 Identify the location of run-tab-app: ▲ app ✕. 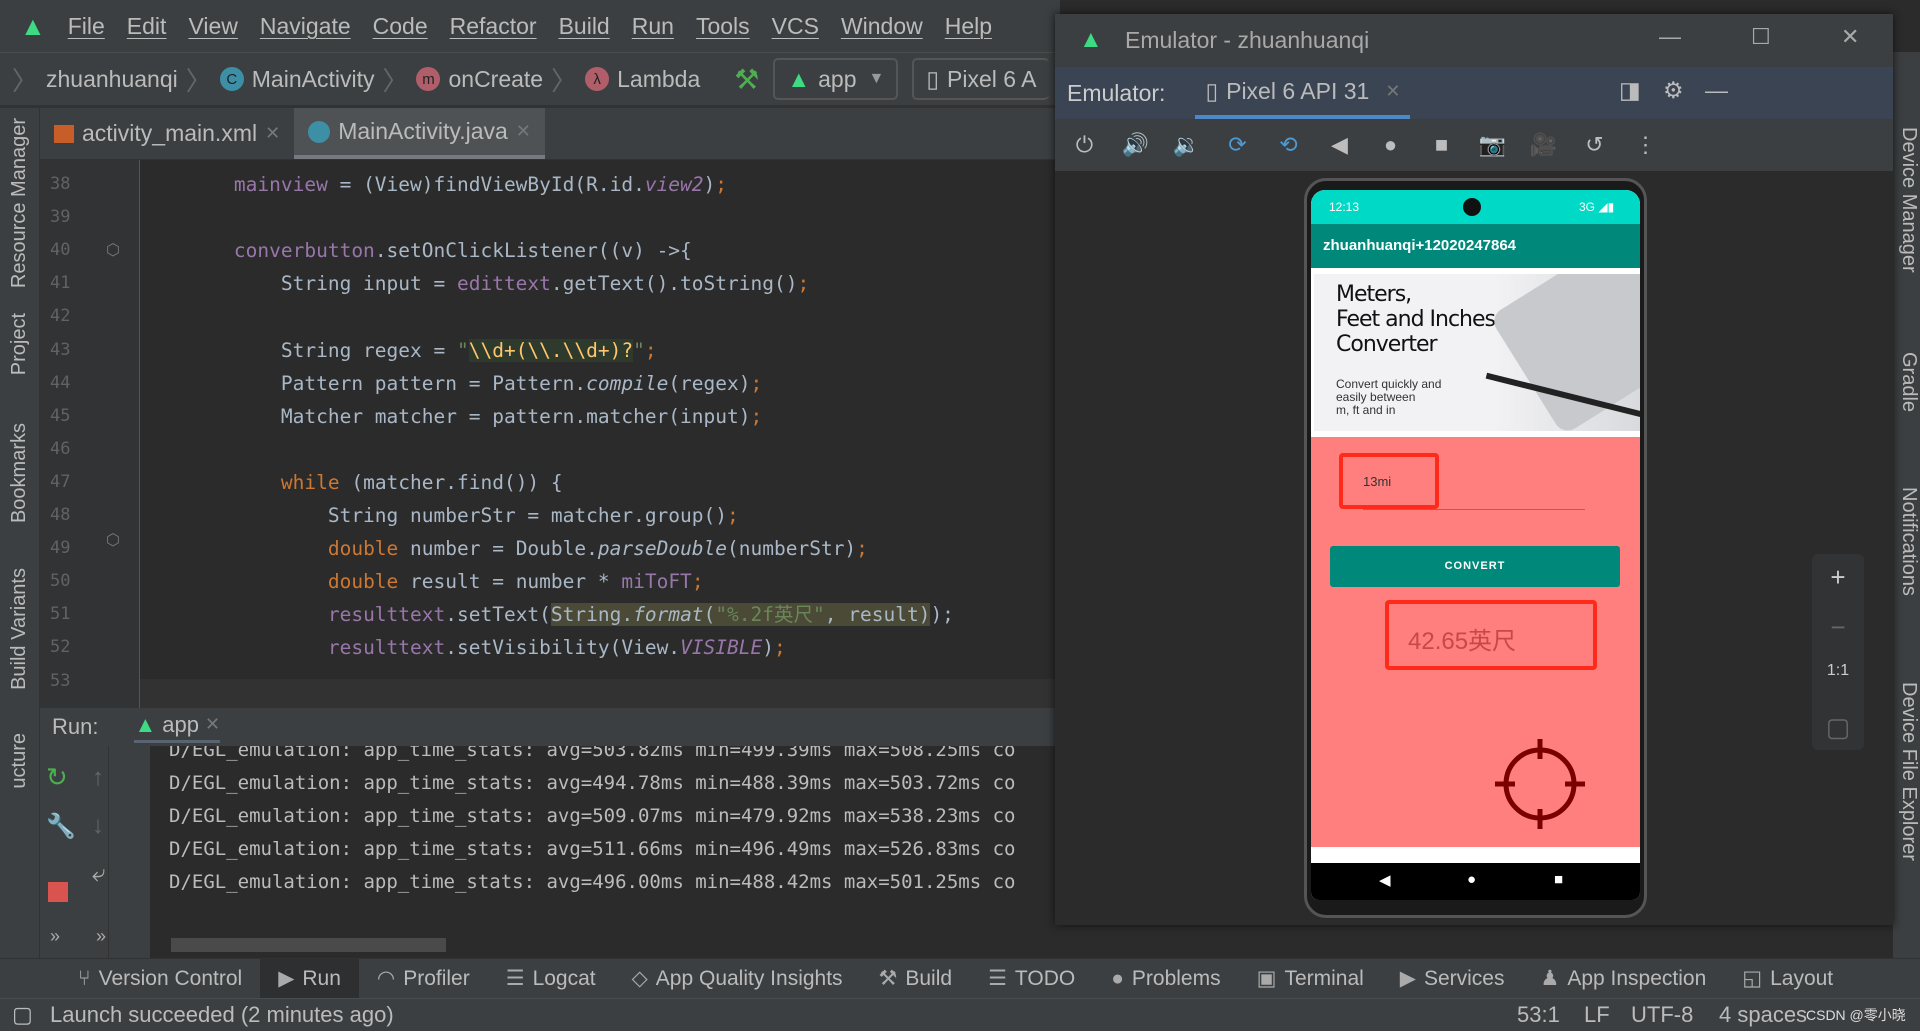
(177, 727).